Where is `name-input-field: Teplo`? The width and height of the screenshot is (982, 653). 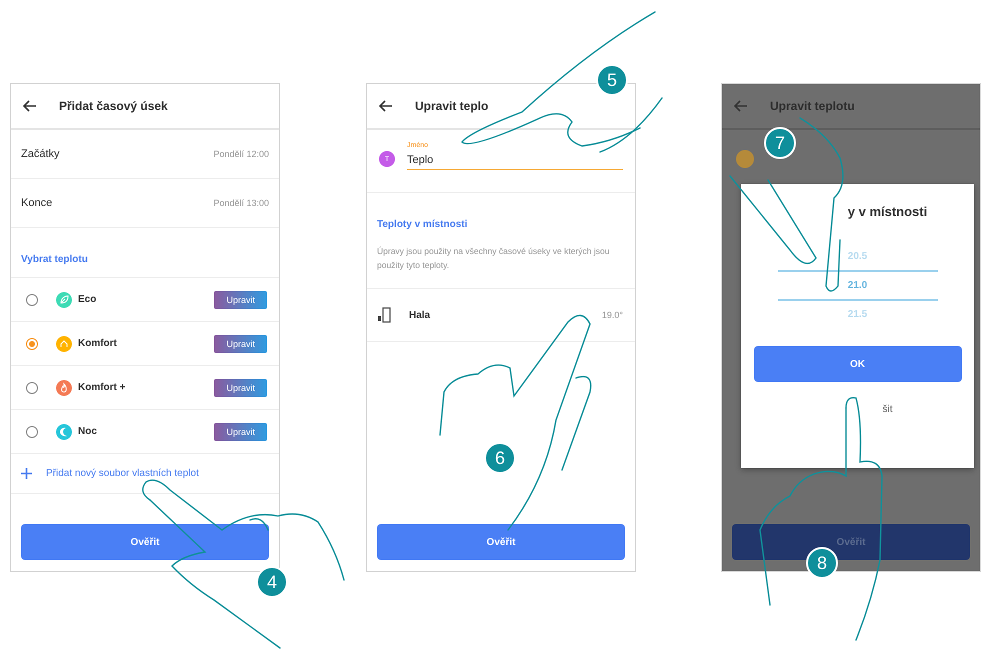
name-input-field: Teplo is located at coordinates (515, 161).